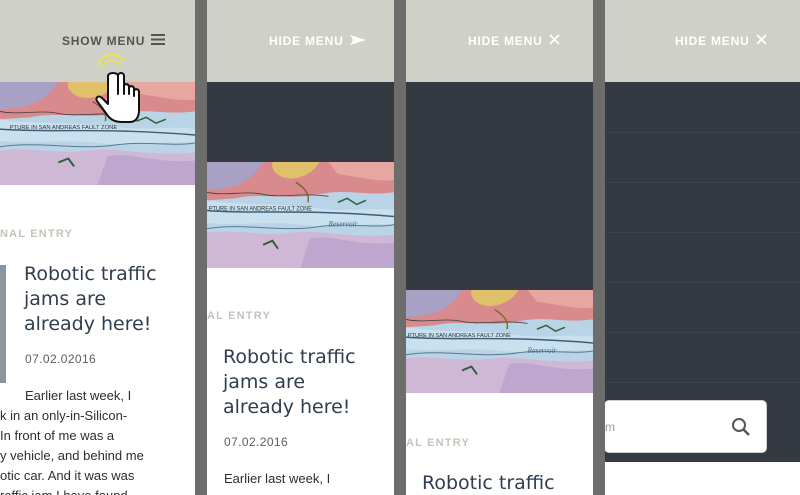 The image size is (800, 495). Describe the element at coordinates (357, 41) in the screenshot. I see `arrow-right-icon` at that location.